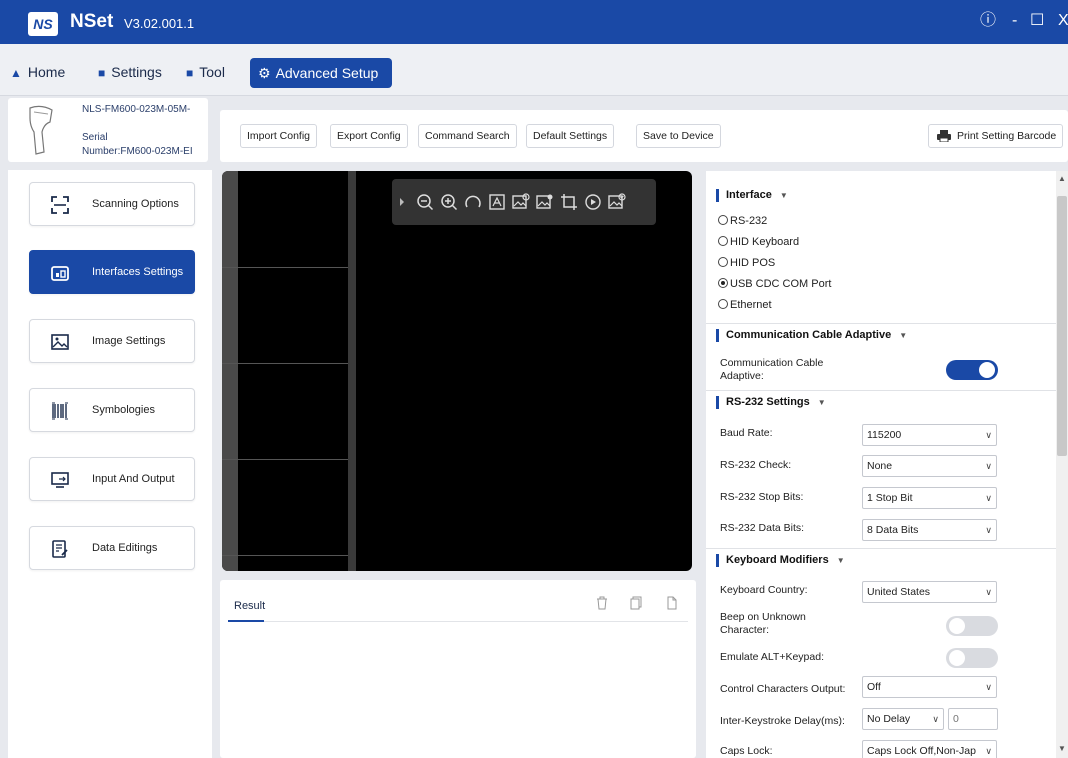 The width and height of the screenshot is (1068, 758). What do you see at coordinates (972, 370) in the screenshot?
I see `comm-cable-toggle` at bounding box center [972, 370].